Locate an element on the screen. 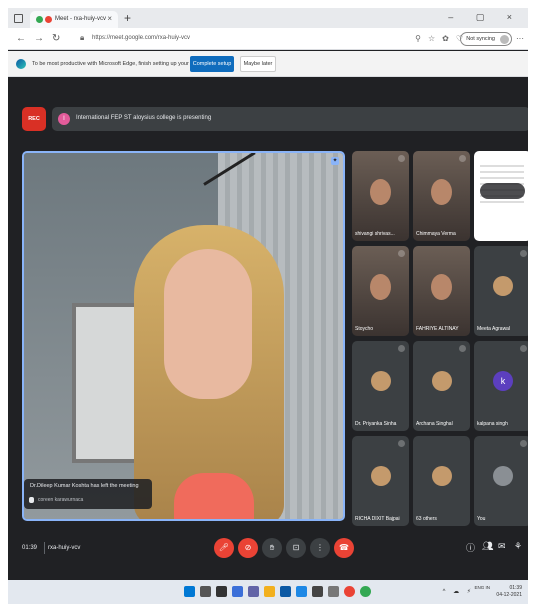  people-icon: 👥︎ is located at coordinates (487, 546).